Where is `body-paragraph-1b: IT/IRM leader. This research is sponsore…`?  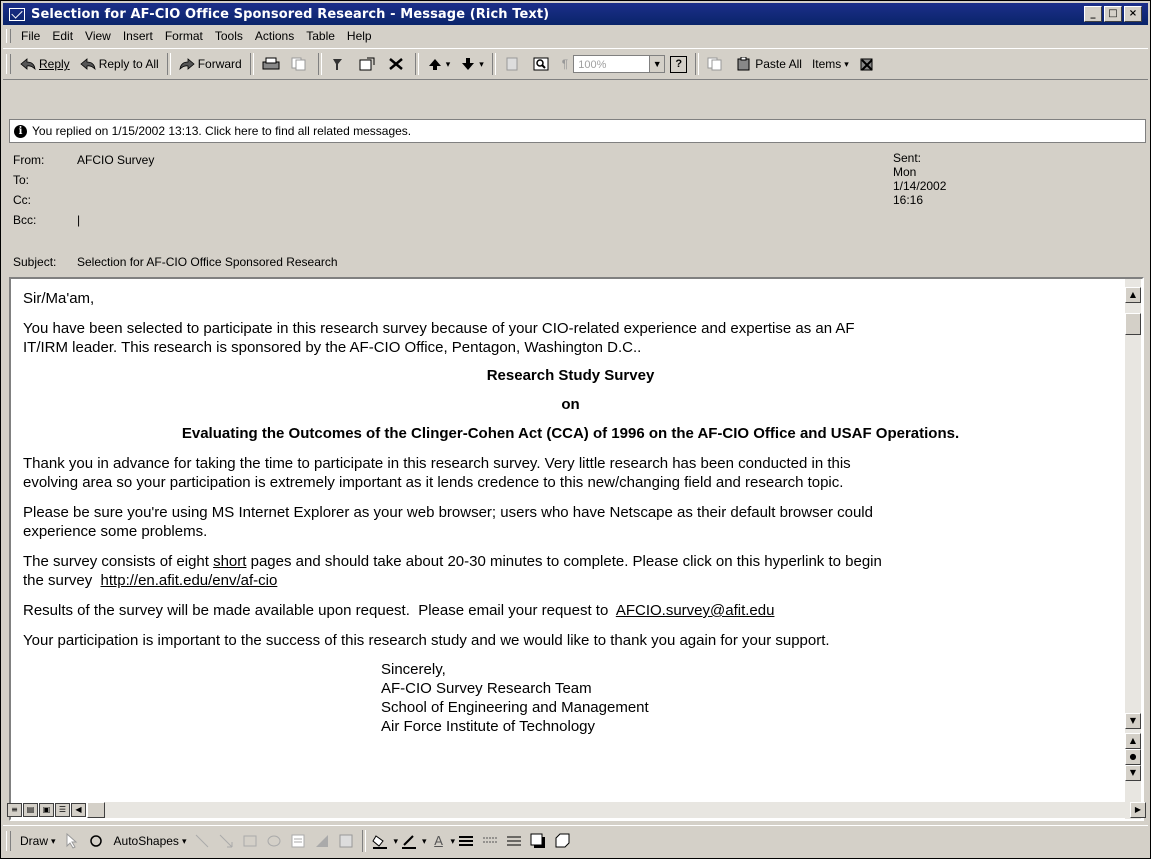 body-paragraph-1b: IT/IRM leader. This research is sponsore… is located at coordinates (332, 347).